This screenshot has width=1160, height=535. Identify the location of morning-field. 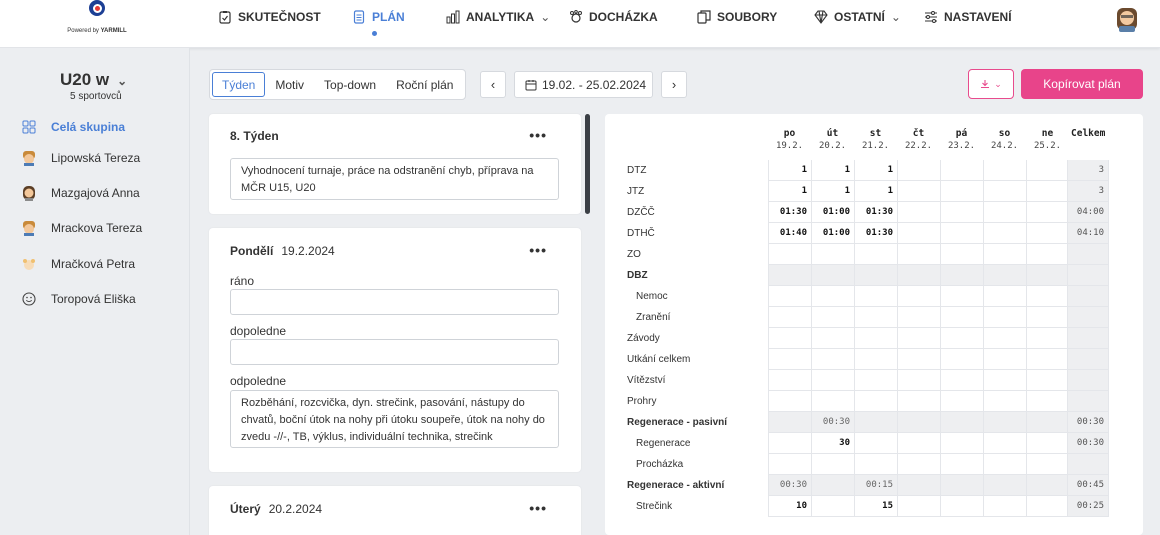
(394, 302).